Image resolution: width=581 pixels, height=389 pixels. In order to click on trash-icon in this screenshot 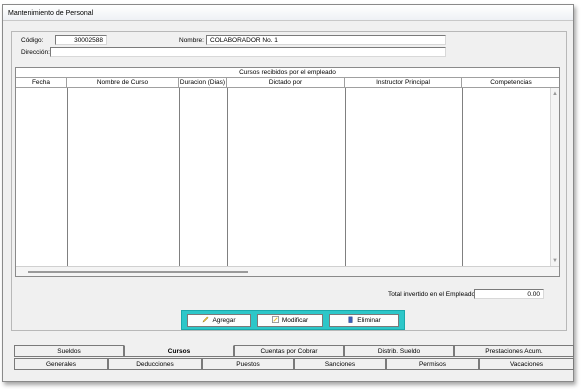, I will do `click(350, 319)`.